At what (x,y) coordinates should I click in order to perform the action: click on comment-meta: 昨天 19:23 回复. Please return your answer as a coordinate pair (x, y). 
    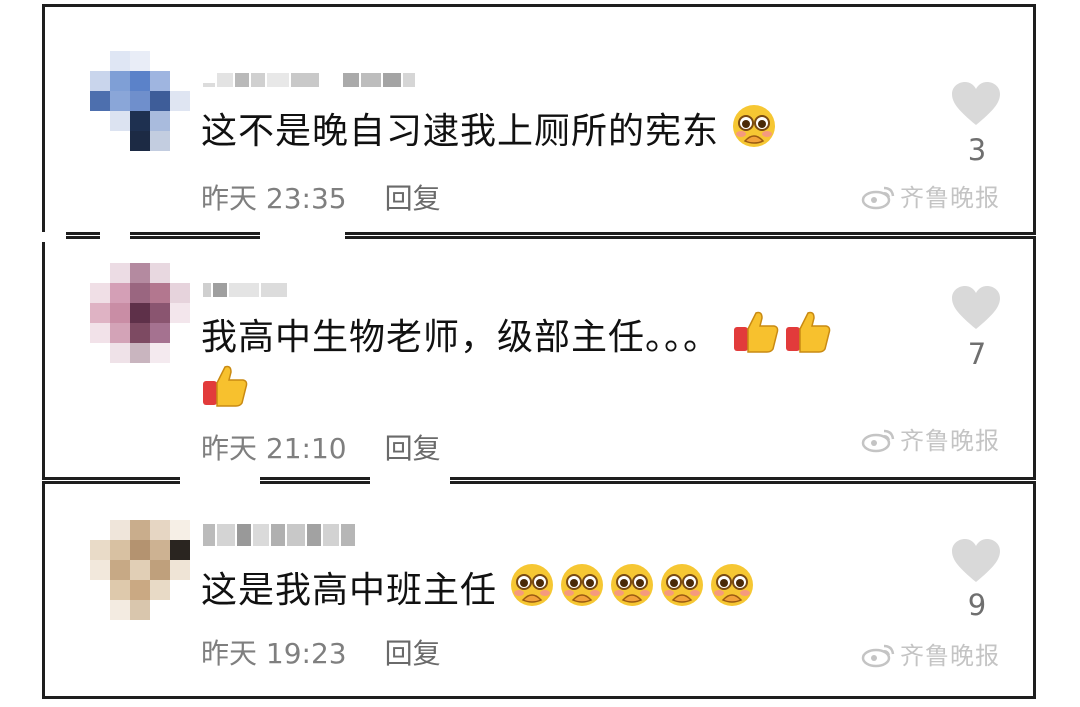
    Looking at the image, I should click on (321, 652).